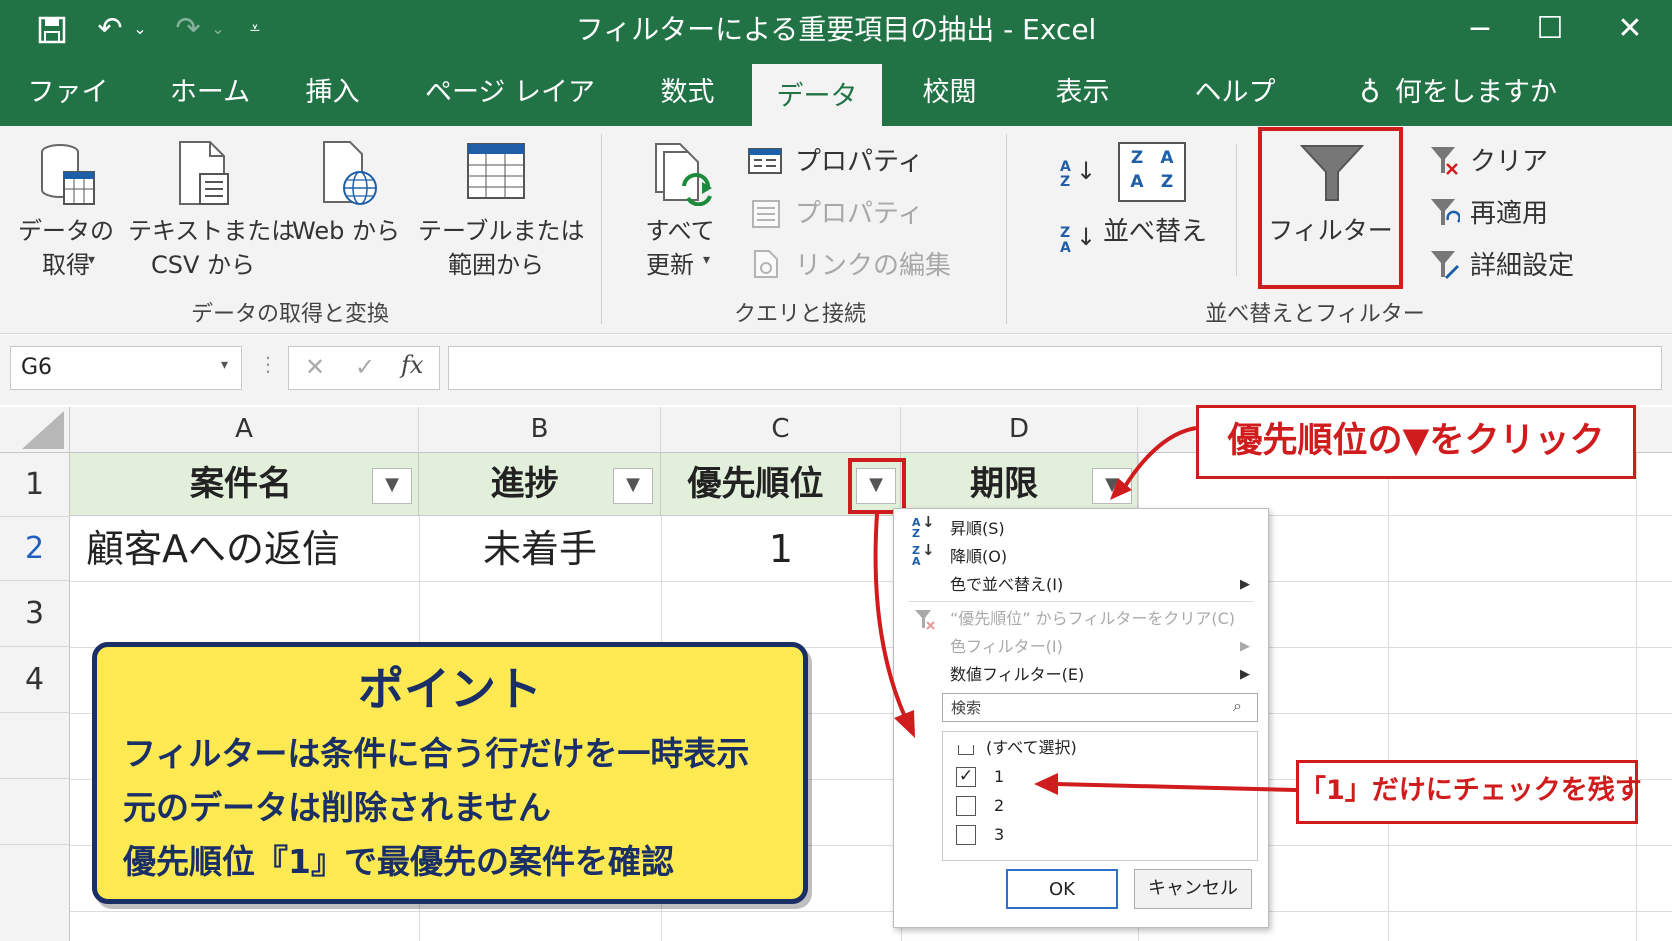 The image size is (1672, 941). What do you see at coordinates (1085, 610) in the screenshot?
I see `annotation-arrows` at bounding box center [1085, 610].